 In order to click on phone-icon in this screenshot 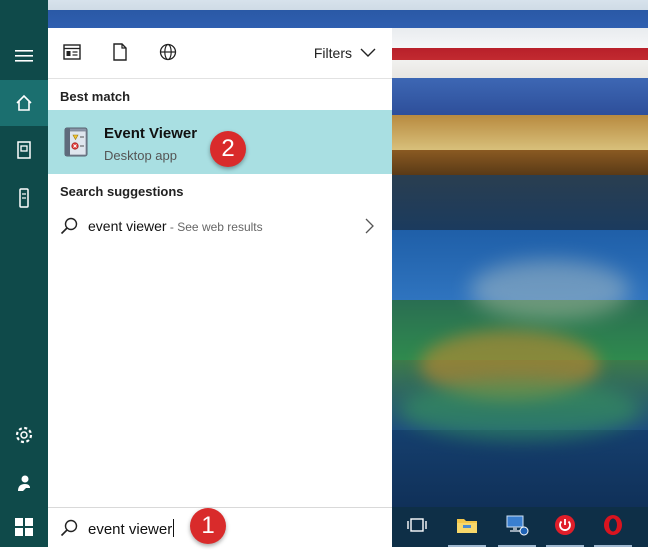, I will do `click(24, 198)`.